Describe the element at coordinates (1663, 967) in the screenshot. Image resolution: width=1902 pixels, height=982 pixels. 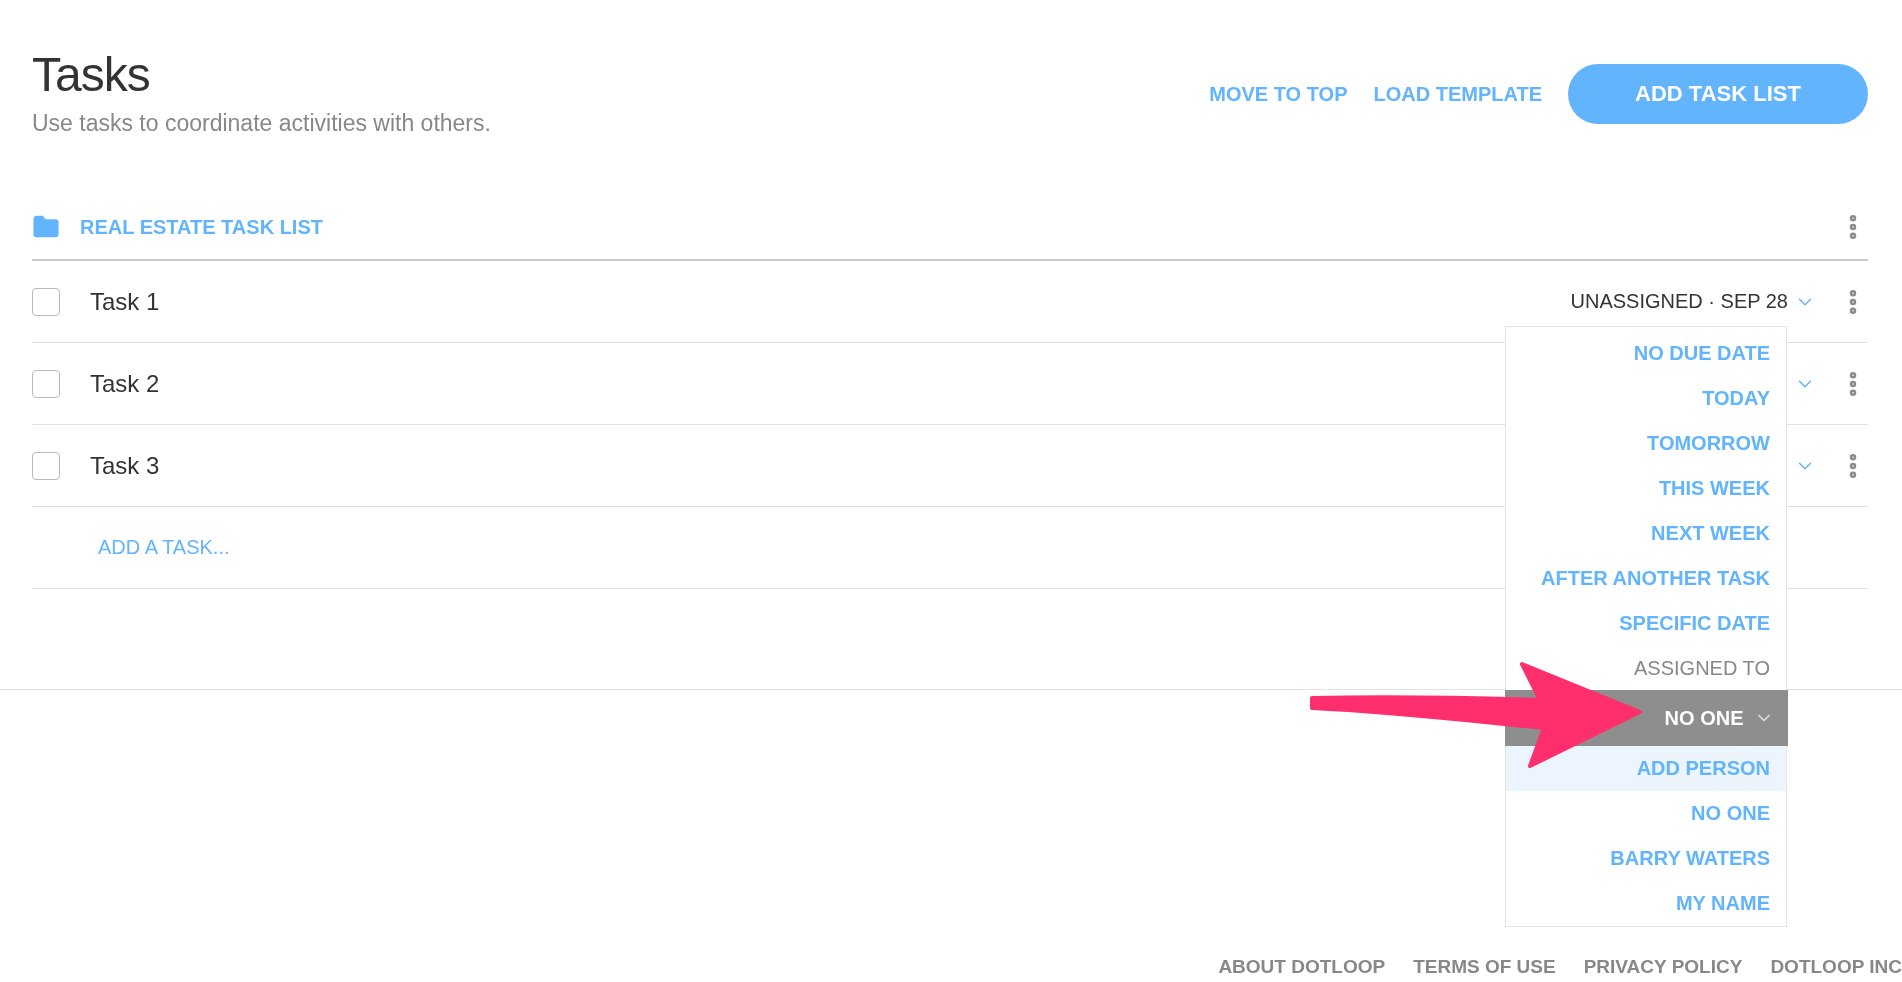
I see `footer-link: PRIVACY POLICY` at that location.